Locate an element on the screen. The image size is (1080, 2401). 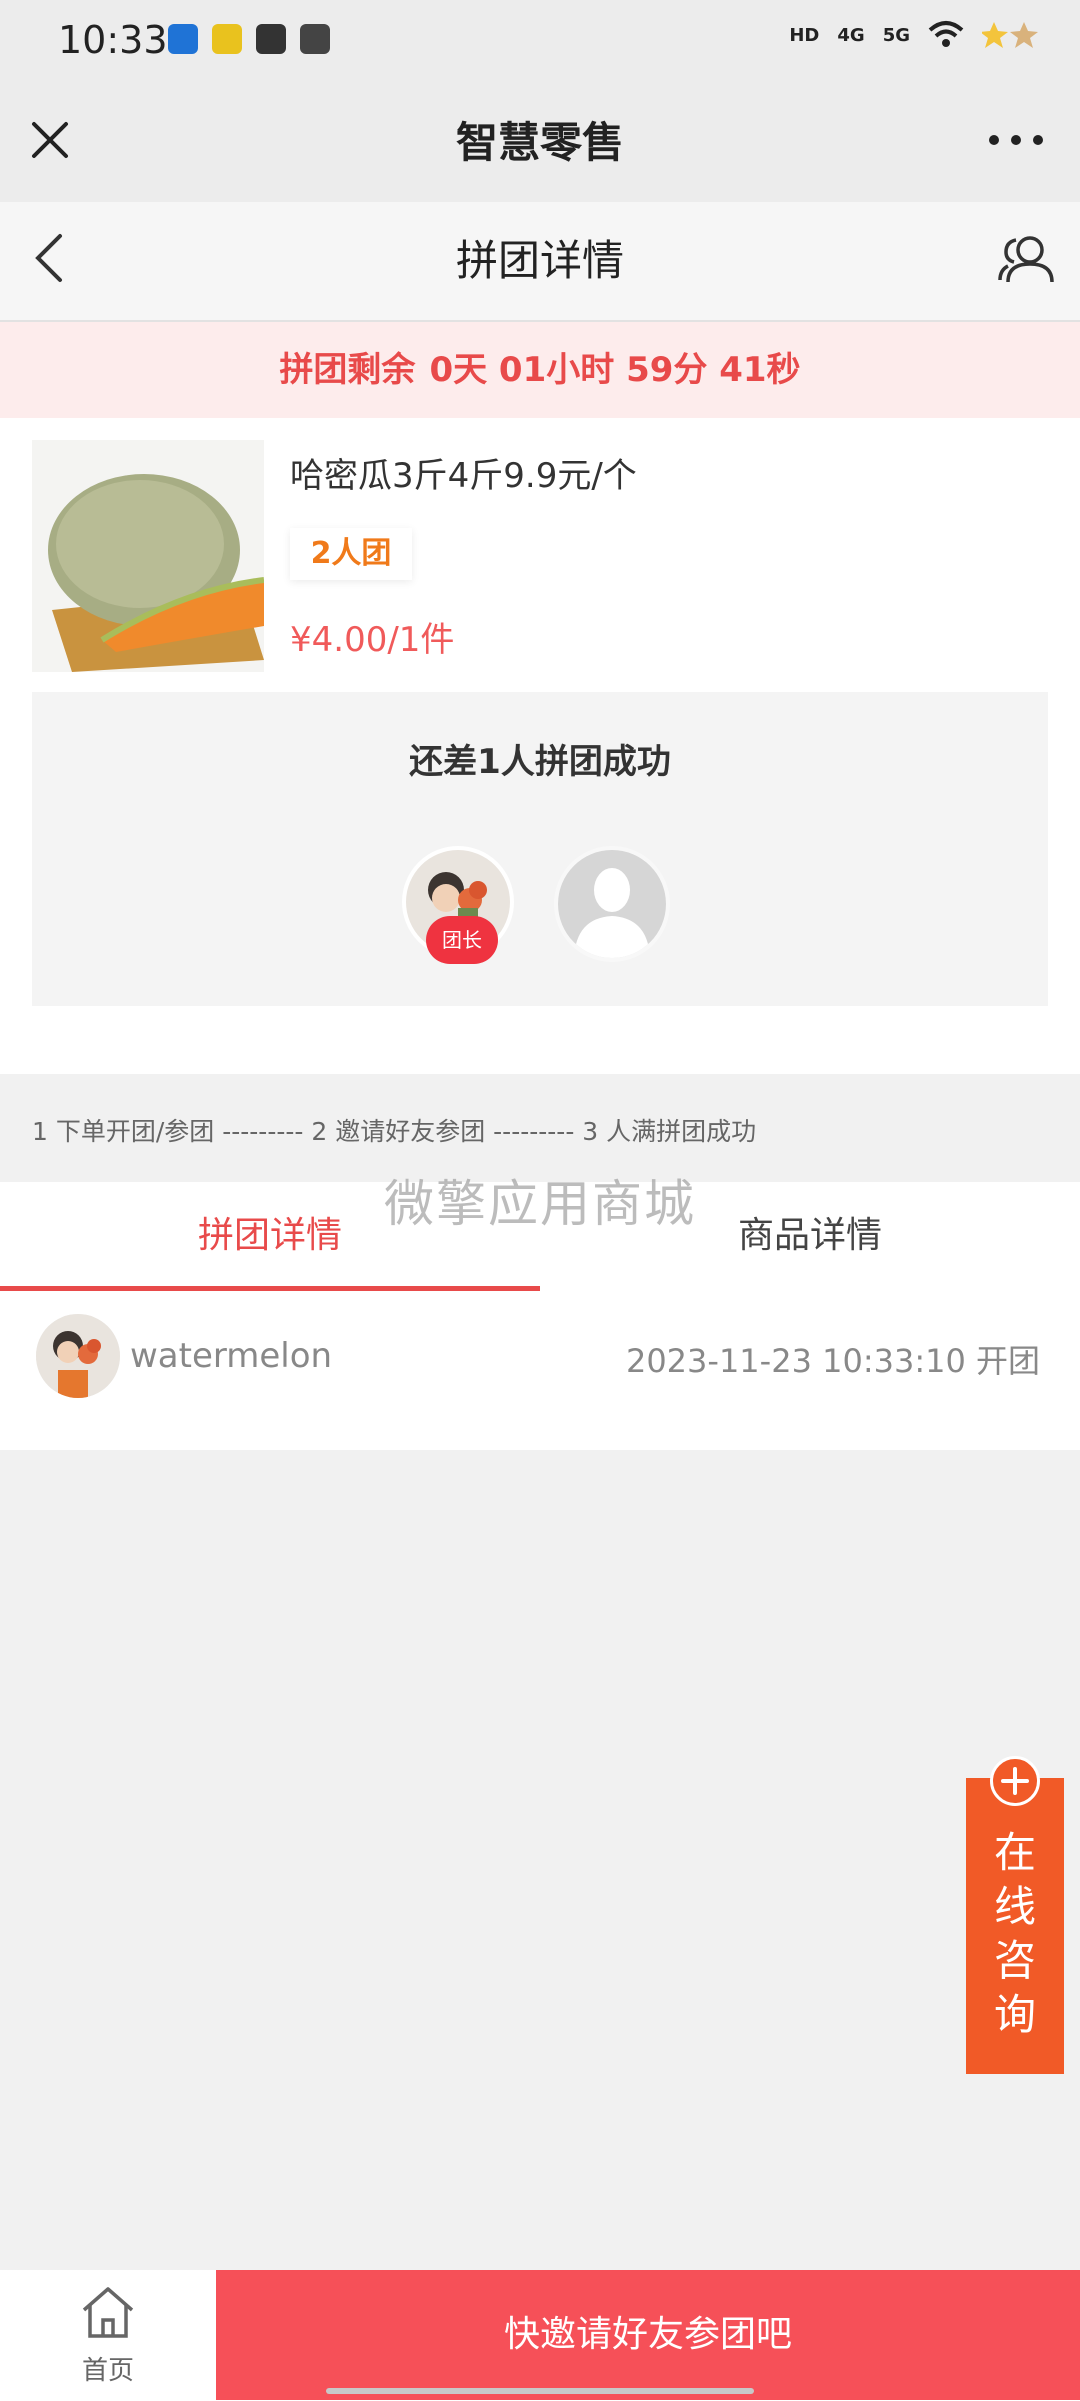
close-button is located at coordinates (50, 140).